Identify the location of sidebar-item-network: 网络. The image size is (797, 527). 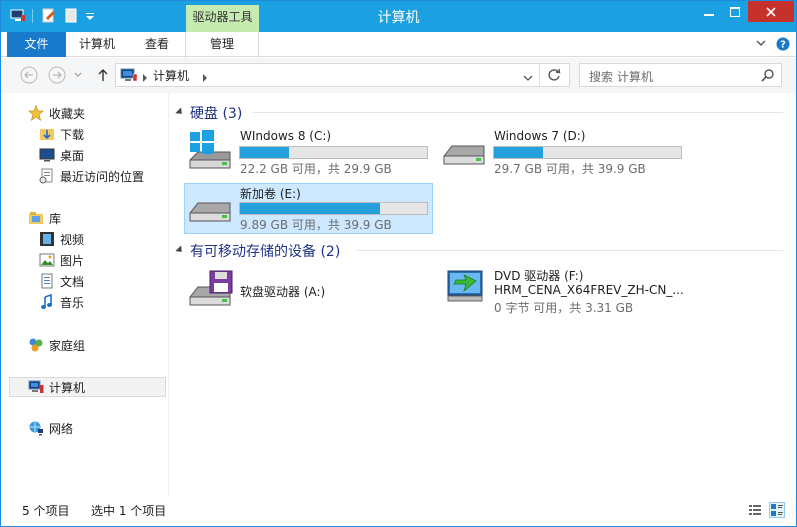
(50, 428).